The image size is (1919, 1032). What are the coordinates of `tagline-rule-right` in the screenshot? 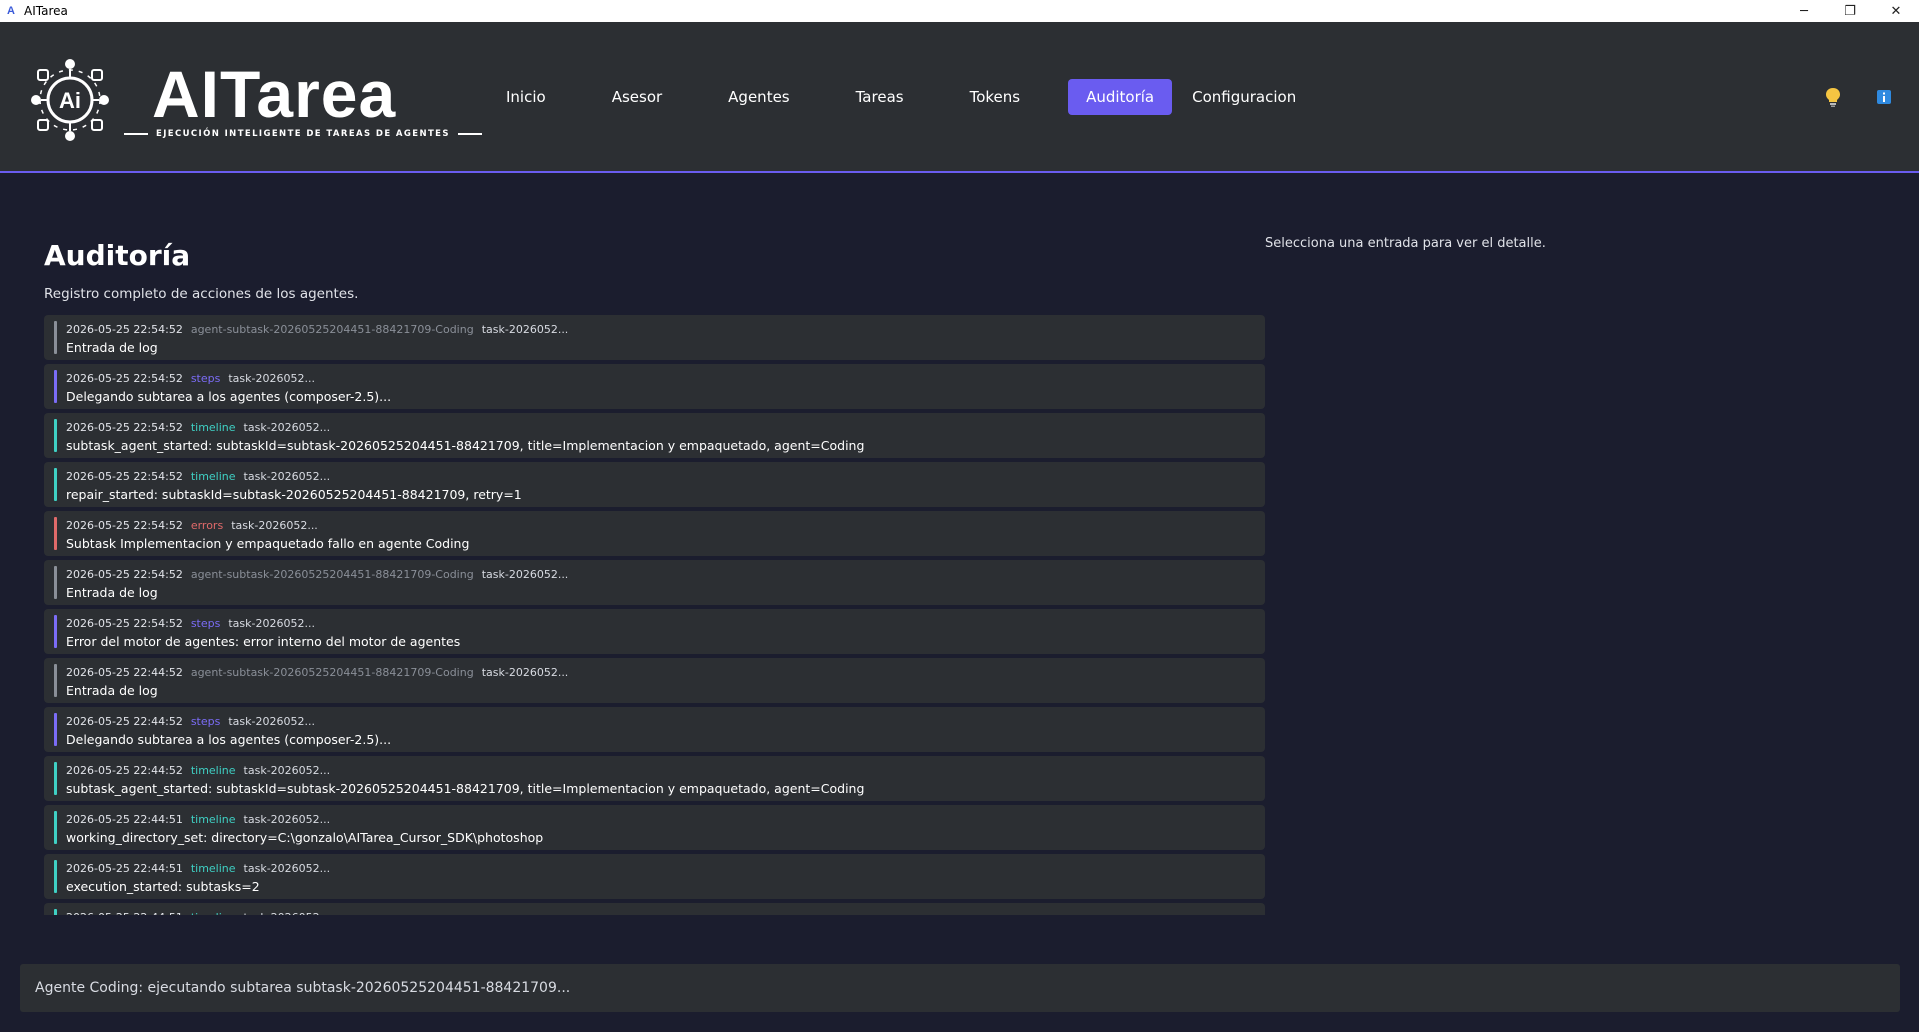 It's located at (469, 134).